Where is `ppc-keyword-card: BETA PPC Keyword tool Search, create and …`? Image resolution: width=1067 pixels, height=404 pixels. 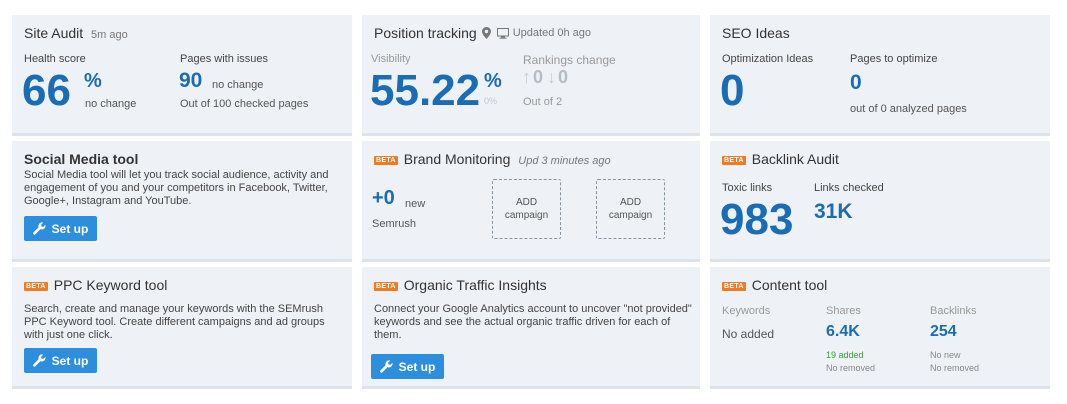
ppc-keyword-card: BETA PPC Keyword tool Search, create and … is located at coordinates (182, 328).